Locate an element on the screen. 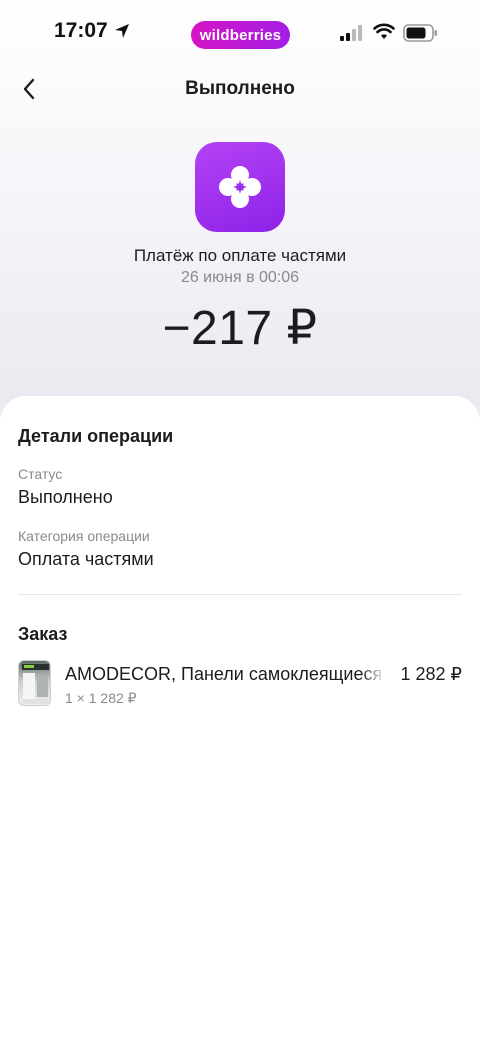 The height and width of the screenshot is (1041, 480). payment-date: 26 июня в 00:06 is located at coordinates (240, 277).